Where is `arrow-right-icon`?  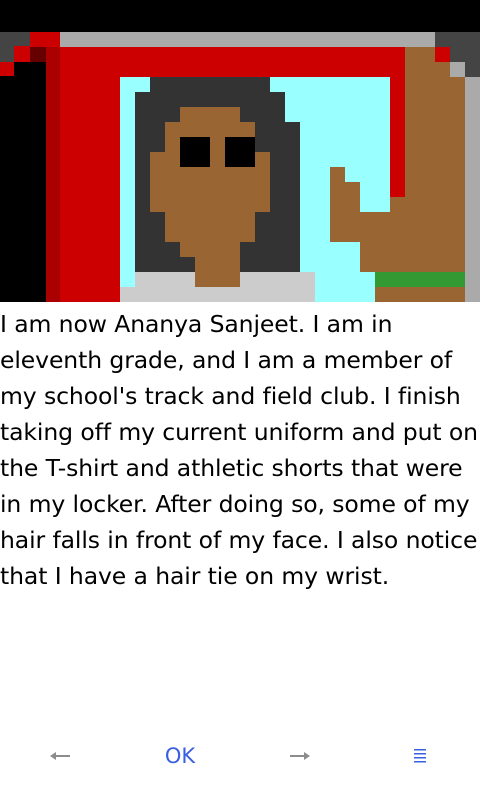 arrow-right-icon is located at coordinates (300, 756).